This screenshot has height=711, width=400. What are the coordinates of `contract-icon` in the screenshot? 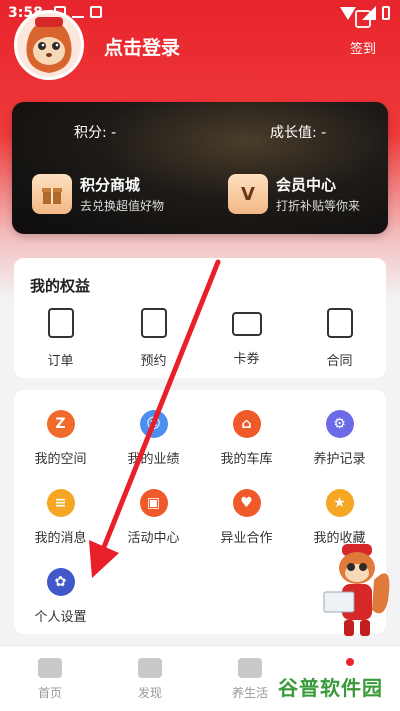 It's located at (339, 323).